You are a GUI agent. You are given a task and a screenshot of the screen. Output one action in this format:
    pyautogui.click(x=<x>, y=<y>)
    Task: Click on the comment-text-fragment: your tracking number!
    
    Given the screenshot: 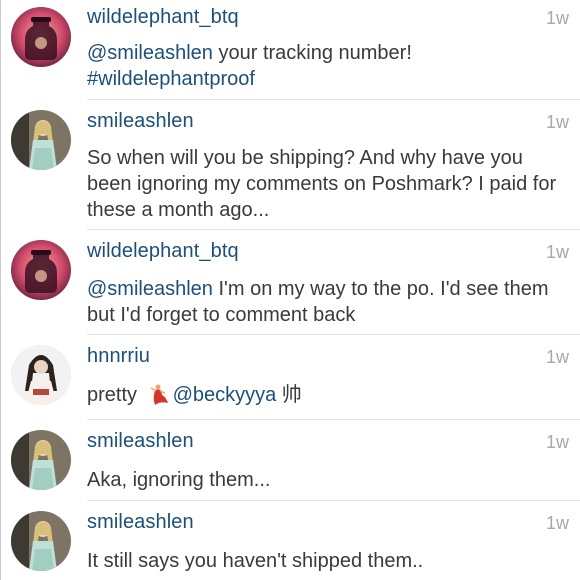 What is the action you would take?
    pyautogui.click(x=312, y=53)
    